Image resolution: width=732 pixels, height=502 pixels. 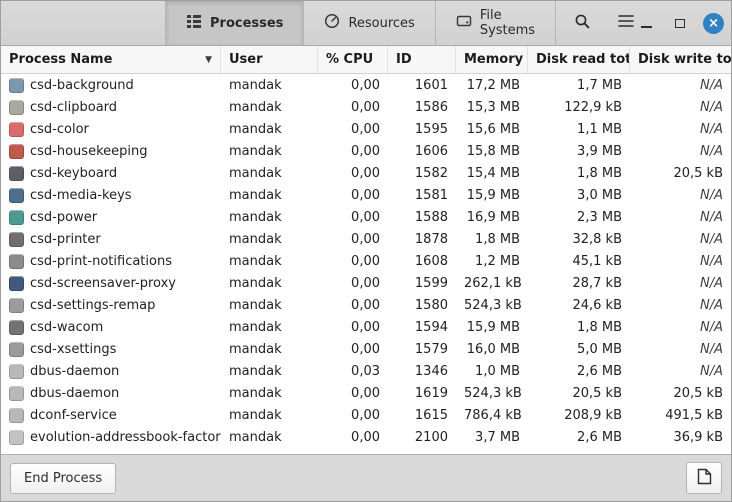 What do you see at coordinates (579, 59) in the screenshot?
I see `column-header-disk-read: Disk read total` at bounding box center [579, 59].